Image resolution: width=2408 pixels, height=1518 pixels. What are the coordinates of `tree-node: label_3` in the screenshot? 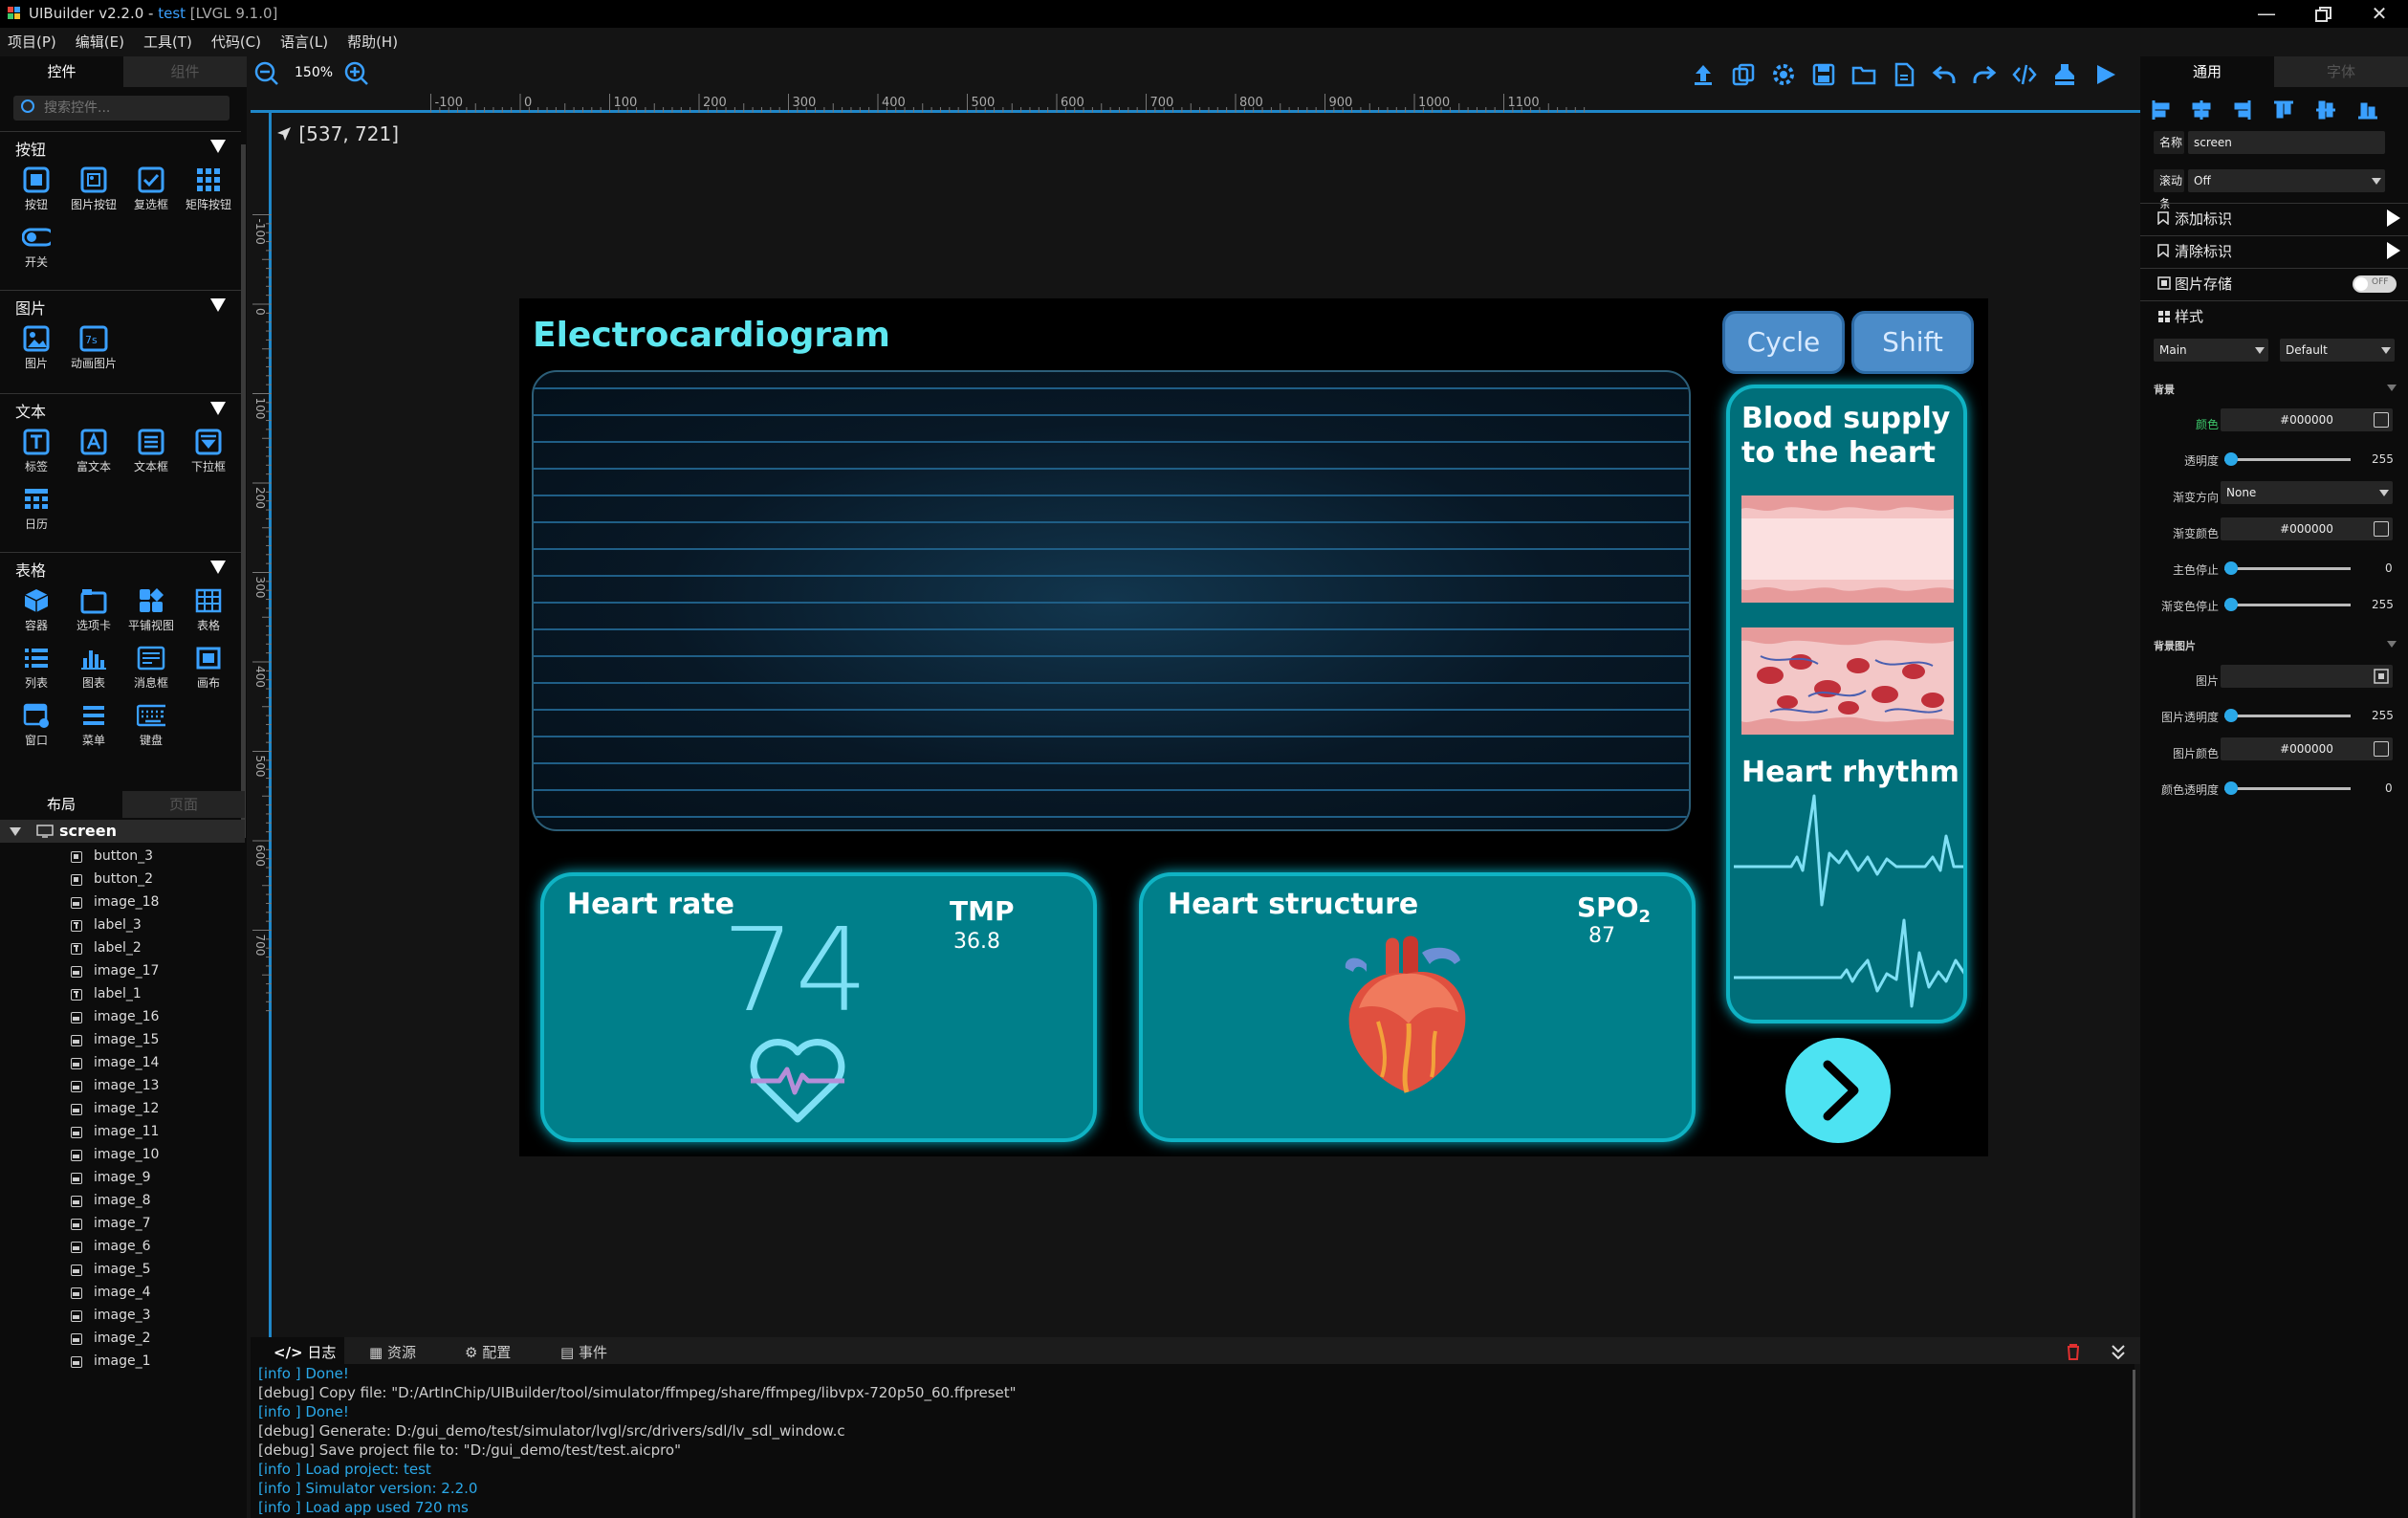 It's located at (157, 925).